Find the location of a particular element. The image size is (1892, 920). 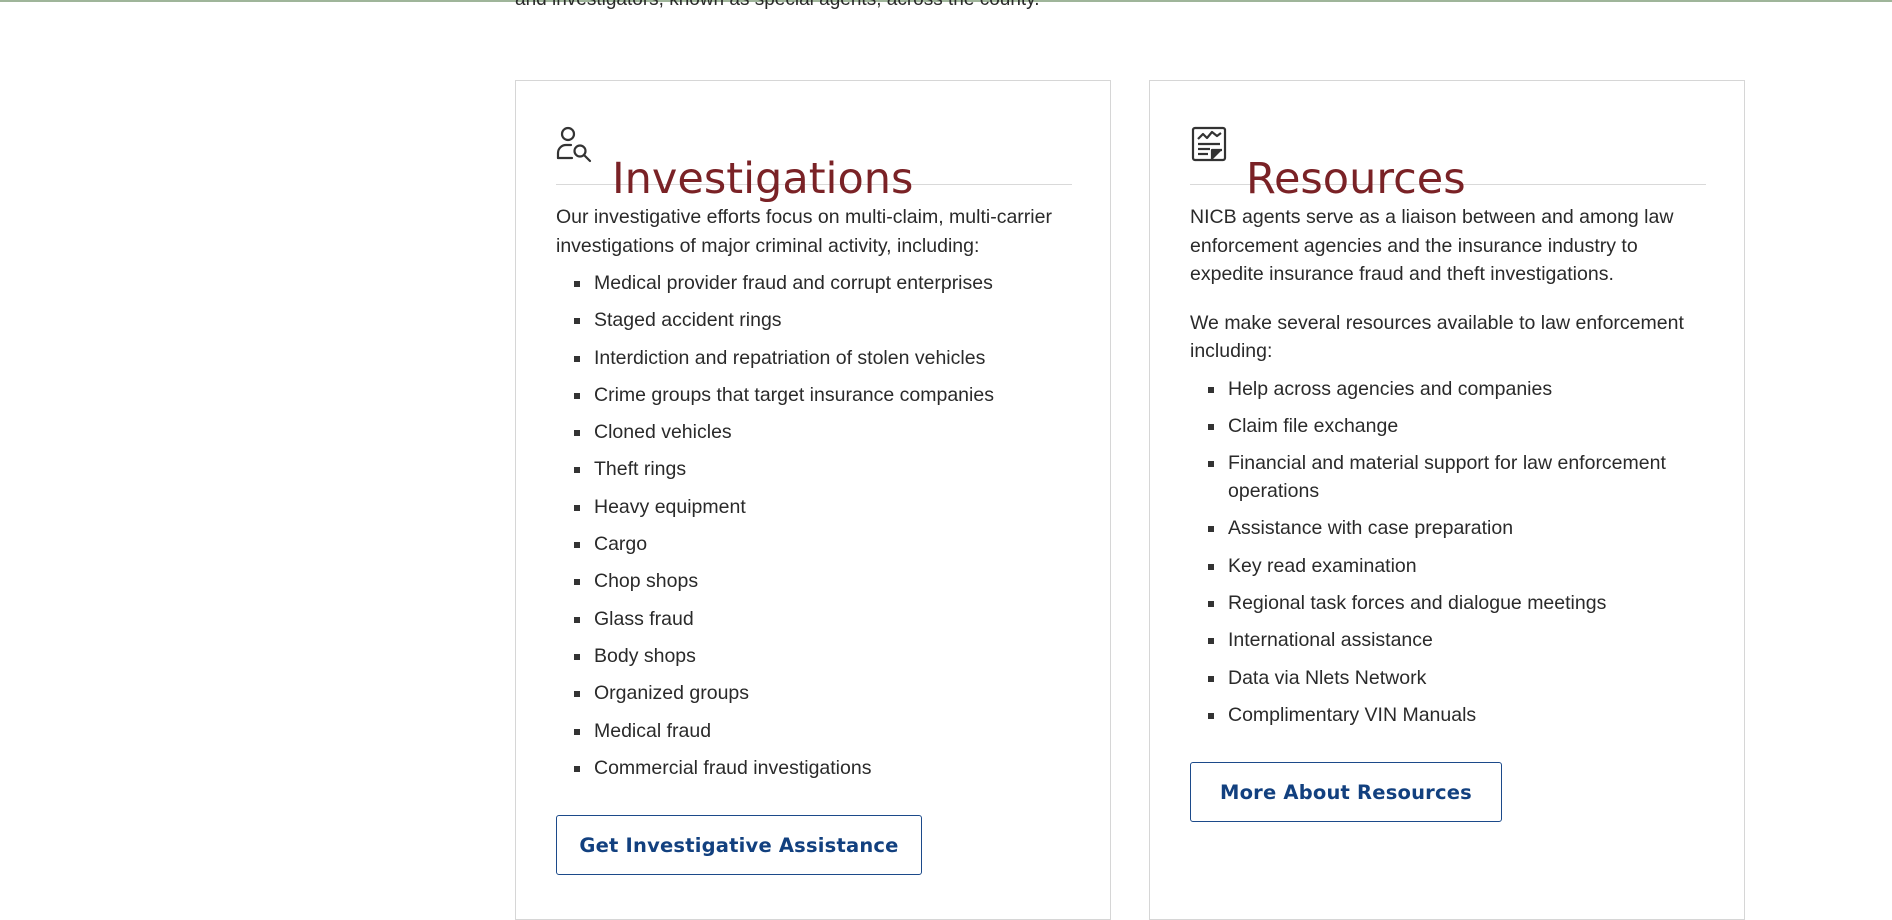

person-search-icon is located at coordinates (575, 144).